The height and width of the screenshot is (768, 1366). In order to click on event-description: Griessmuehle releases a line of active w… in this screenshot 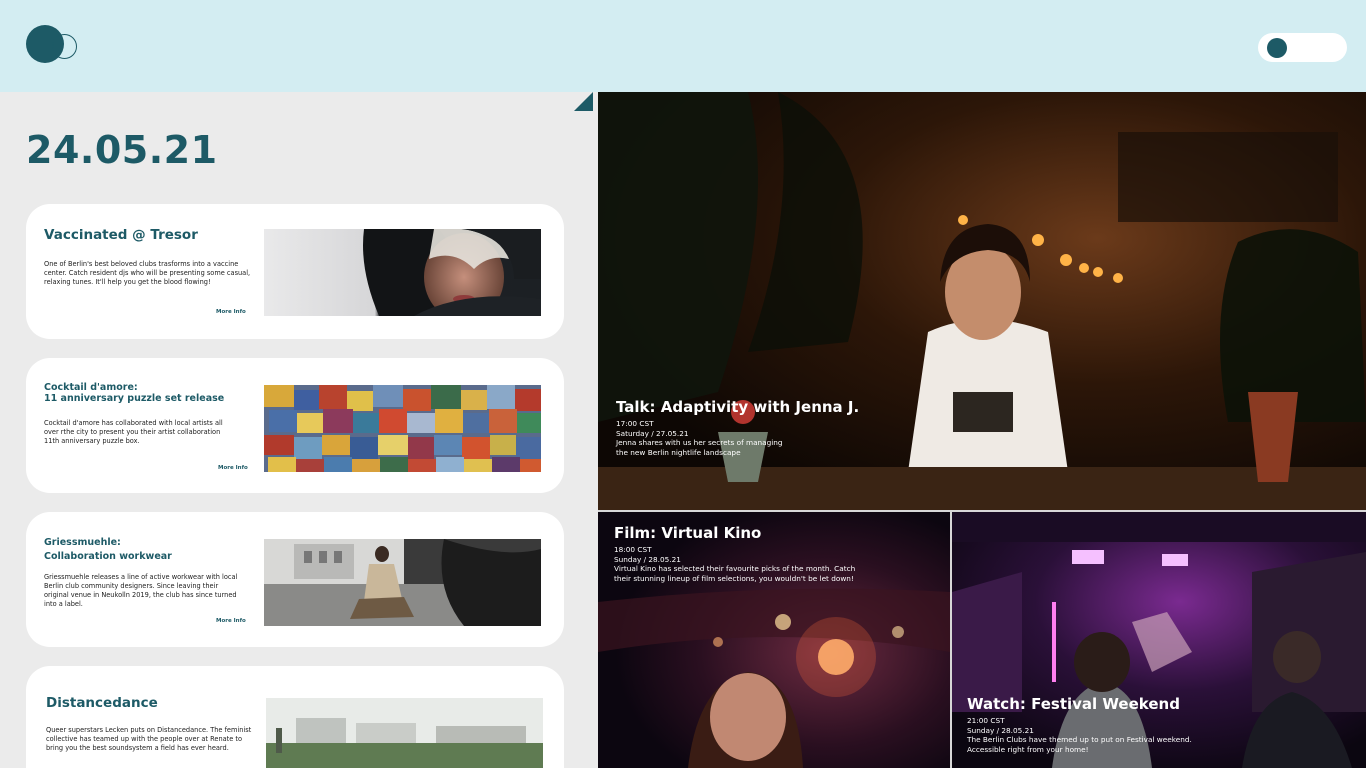, I will do `click(141, 590)`.